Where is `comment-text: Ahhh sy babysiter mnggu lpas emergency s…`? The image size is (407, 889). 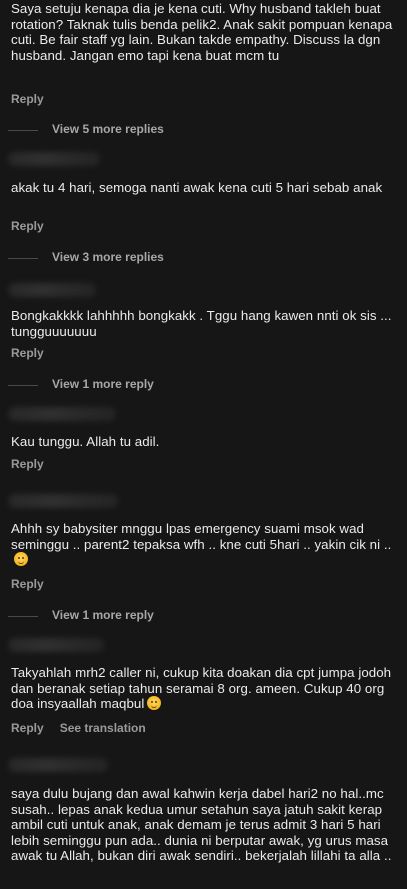
comment-text: Ahhh sy babysiter mnggu lpas emergency s… is located at coordinates (207, 544).